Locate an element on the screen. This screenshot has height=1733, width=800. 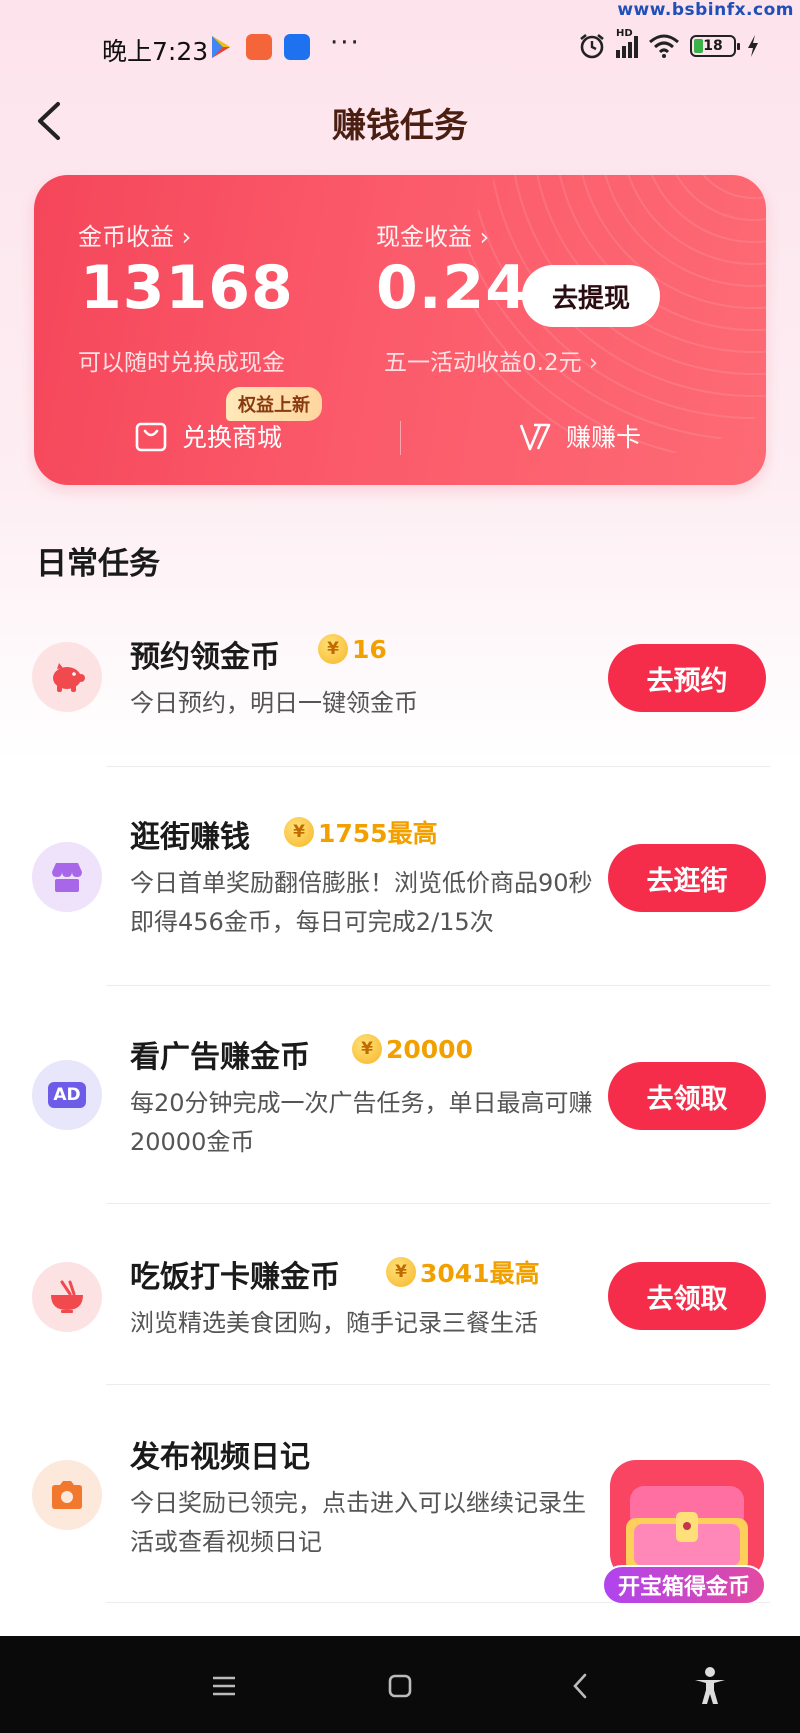
nav-back-button is located at coordinates (580, 1686).